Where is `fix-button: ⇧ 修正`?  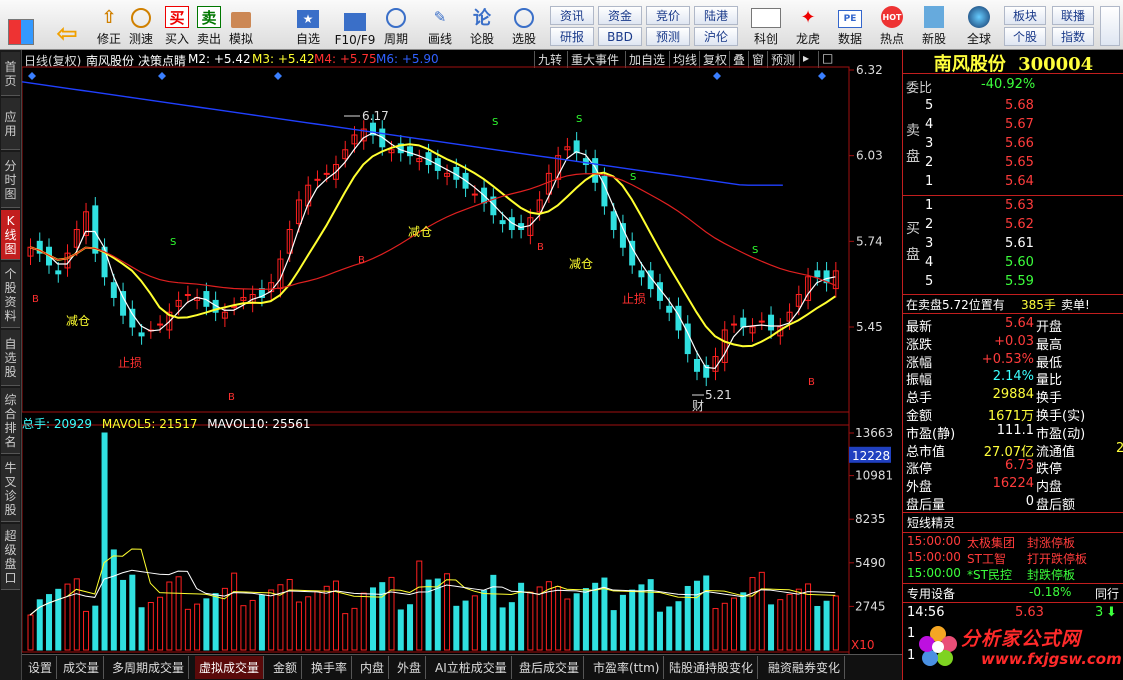
fix-button: ⇧ 修正 is located at coordinates (109, 25).